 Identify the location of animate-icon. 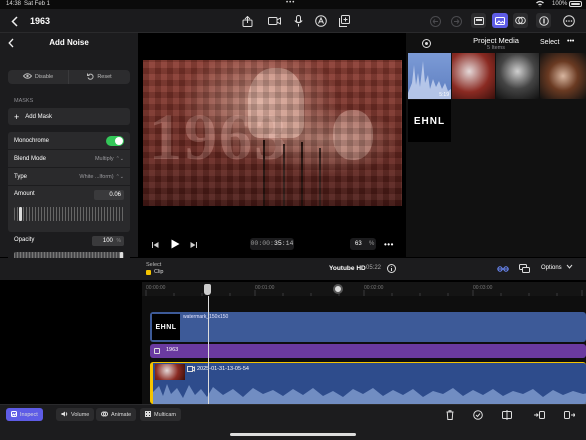
(104, 415).